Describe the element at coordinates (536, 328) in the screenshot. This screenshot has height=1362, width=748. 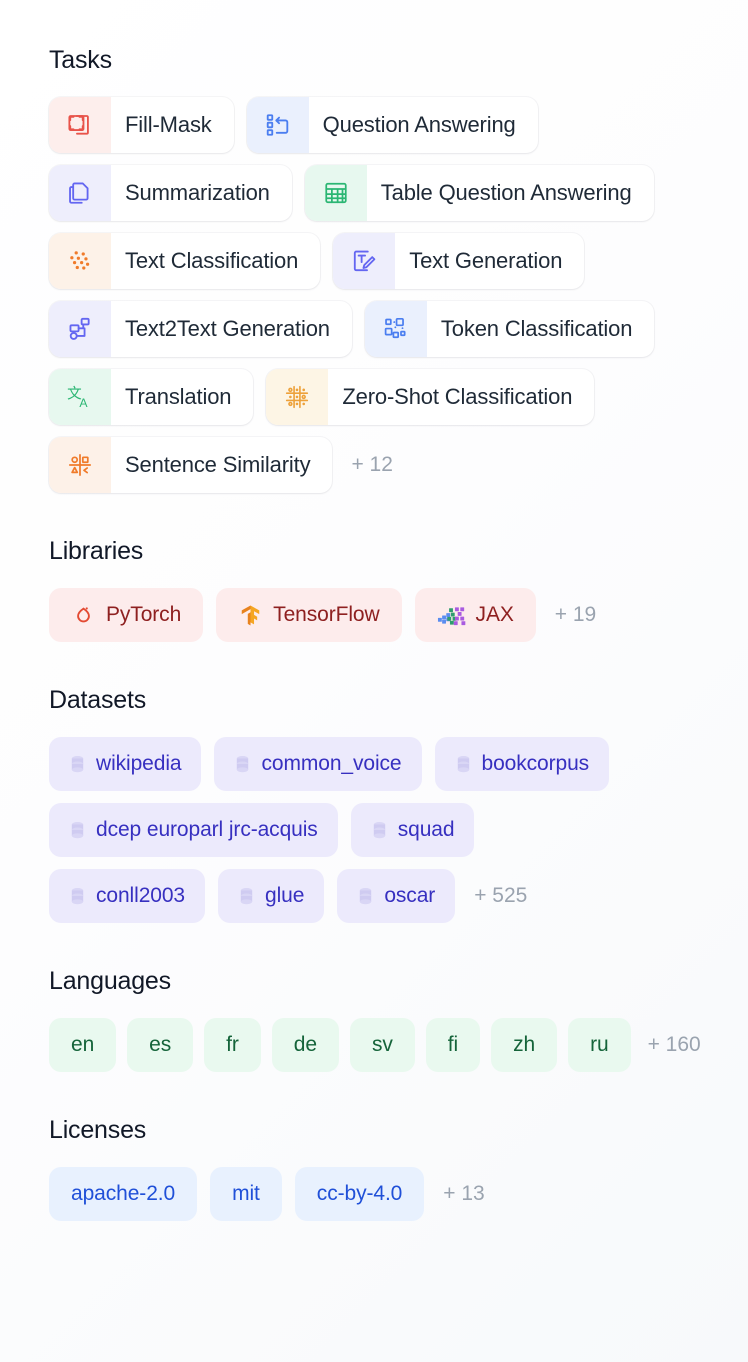
I see `task-tag-label: Token Classification` at that location.